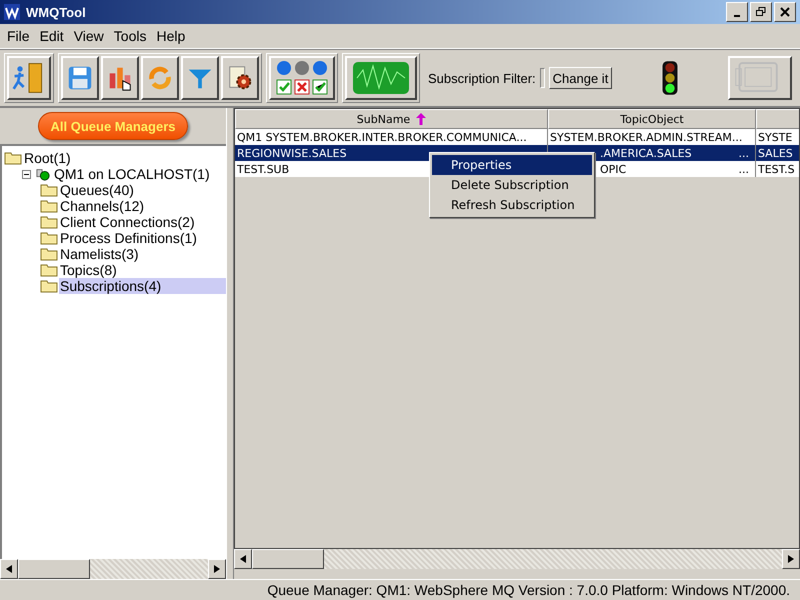 This screenshot has width=800, height=600. I want to click on status-bar: Queue Manager: QM1: WebSphere MQ Version : 7.0.0 Platform: Windows NT/2000., so click(400, 589).